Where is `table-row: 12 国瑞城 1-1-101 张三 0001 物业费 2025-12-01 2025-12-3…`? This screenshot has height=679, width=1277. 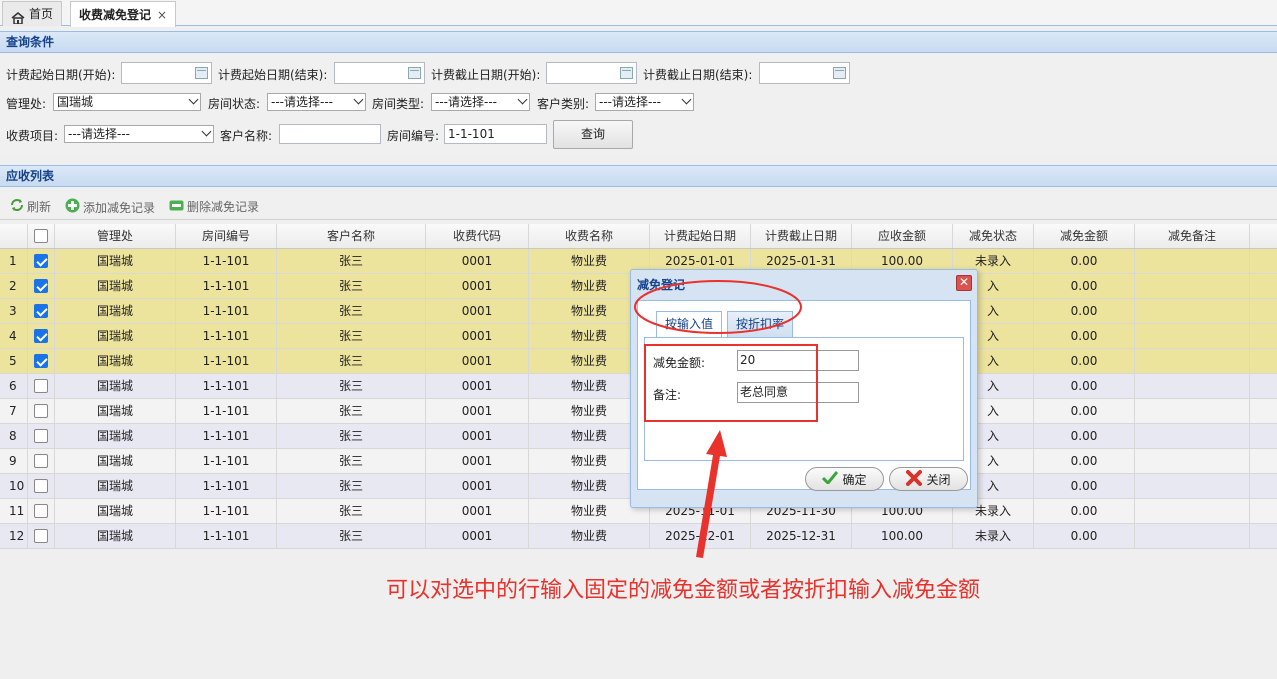
table-row: 12 国瑞城 1-1-101 张三 0001 物业费 2025-12-01 2025-12-3… is located at coordinates (638, 536).